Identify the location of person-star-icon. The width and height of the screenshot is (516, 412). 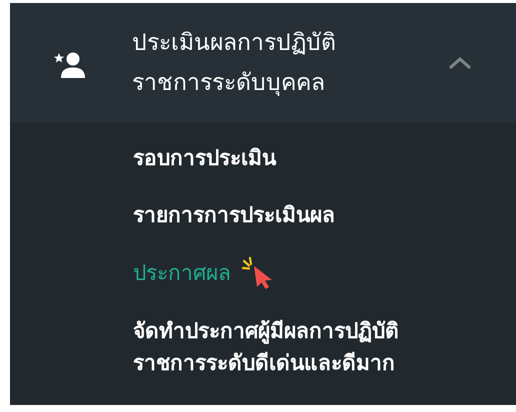
(70, 64).